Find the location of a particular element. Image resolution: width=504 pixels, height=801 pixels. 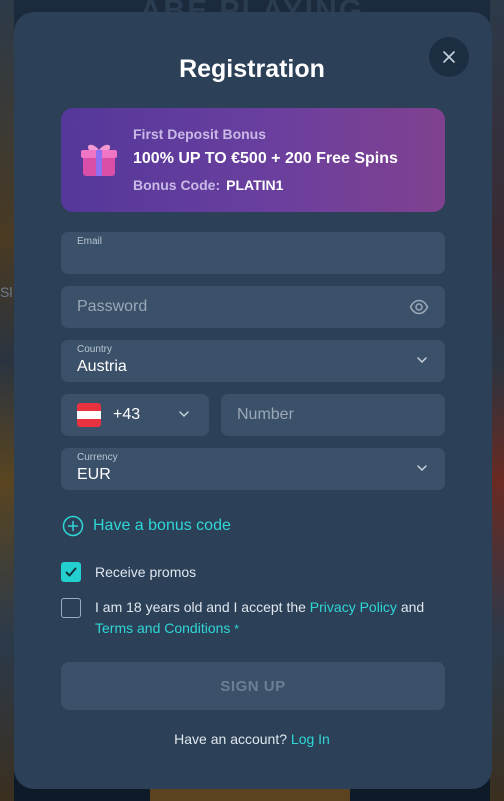

email-field: Email is located at coordinates (253, 253).